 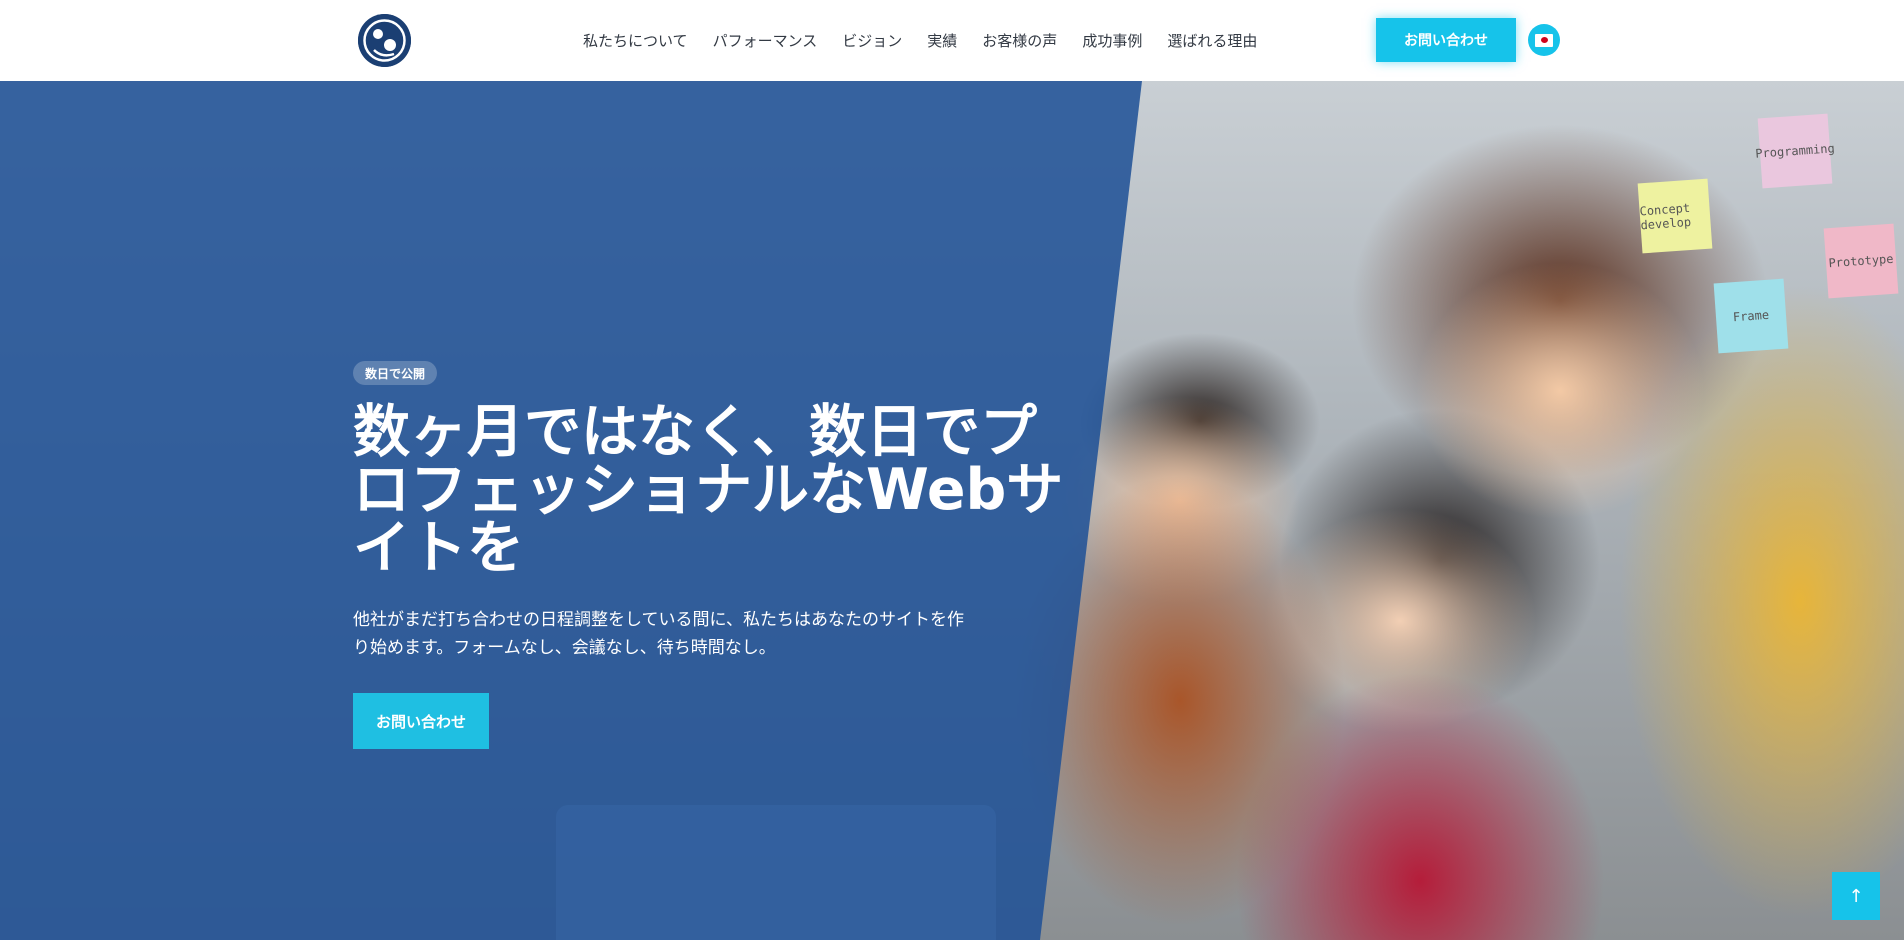 I want to click on sticky-note: Prototype, so click(x=1861, y=261).